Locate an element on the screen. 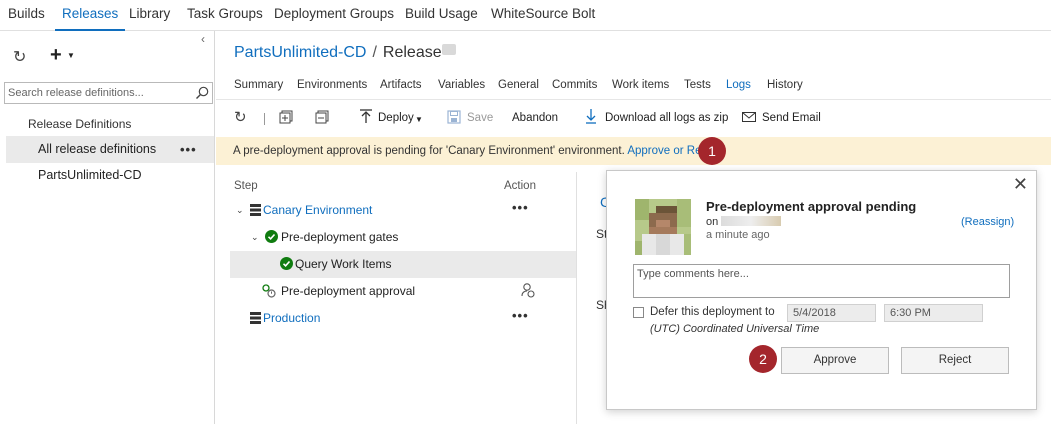 The image size is (1051, 424). request-time: a minute ago is located at coordinates (738, 235).